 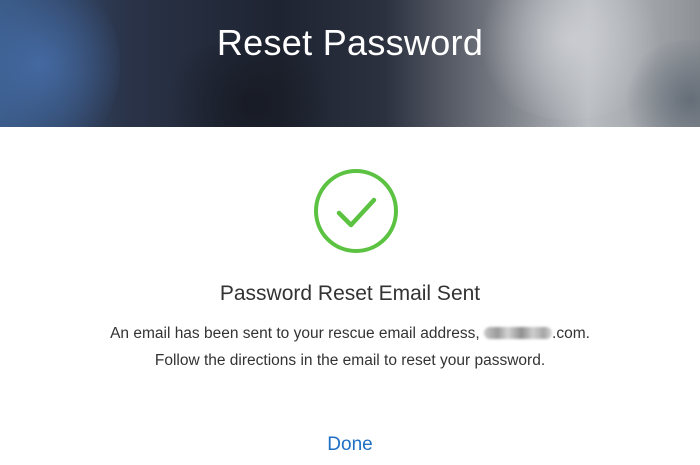 I want to click on status-heading: Password Reset Email Sent, so click(x=350, y=293).